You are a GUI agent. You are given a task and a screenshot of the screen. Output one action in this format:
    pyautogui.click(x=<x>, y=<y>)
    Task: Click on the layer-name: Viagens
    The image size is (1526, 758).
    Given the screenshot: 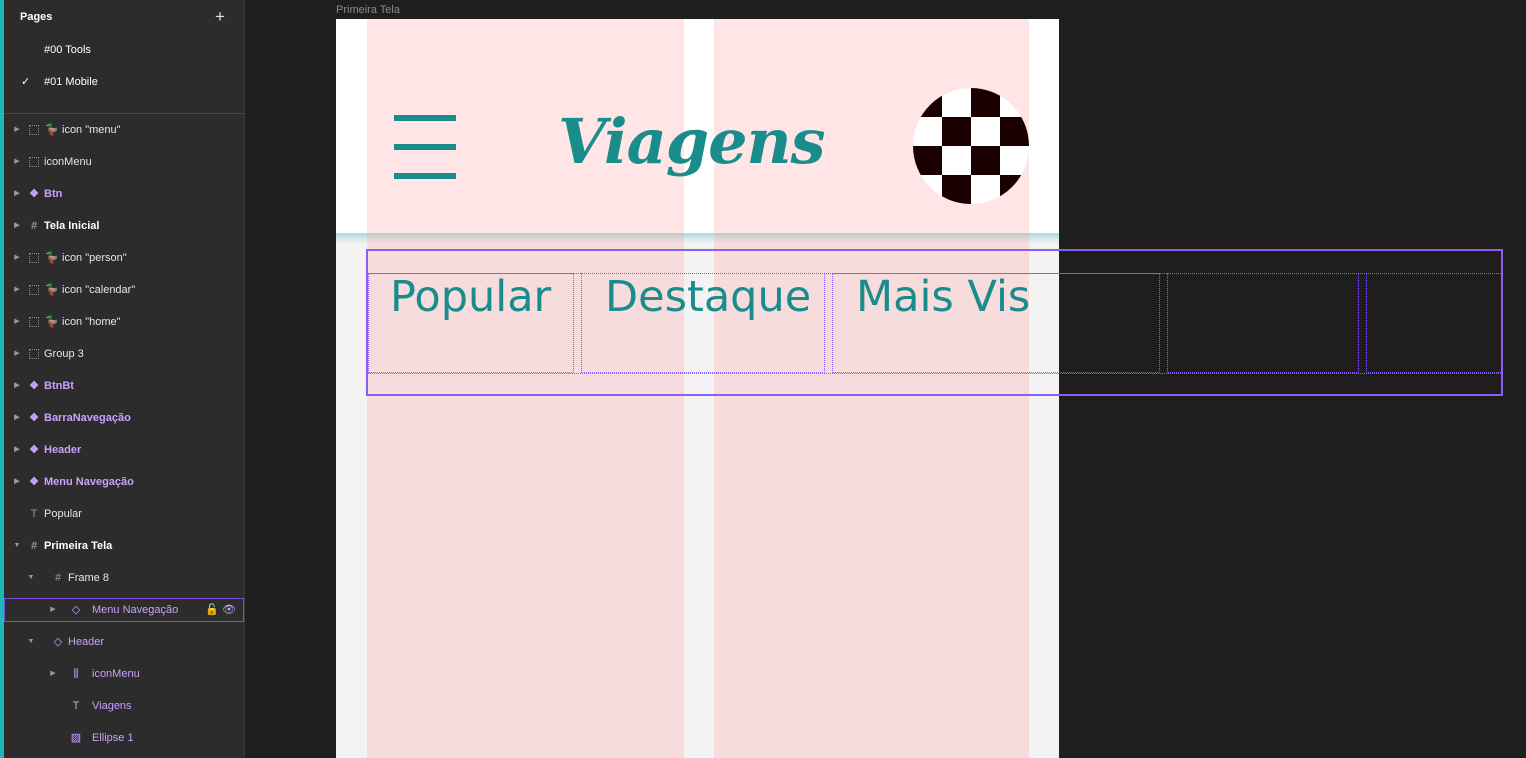 What is the action you would take?
    pyautogui.click(x=112, y=706)
    